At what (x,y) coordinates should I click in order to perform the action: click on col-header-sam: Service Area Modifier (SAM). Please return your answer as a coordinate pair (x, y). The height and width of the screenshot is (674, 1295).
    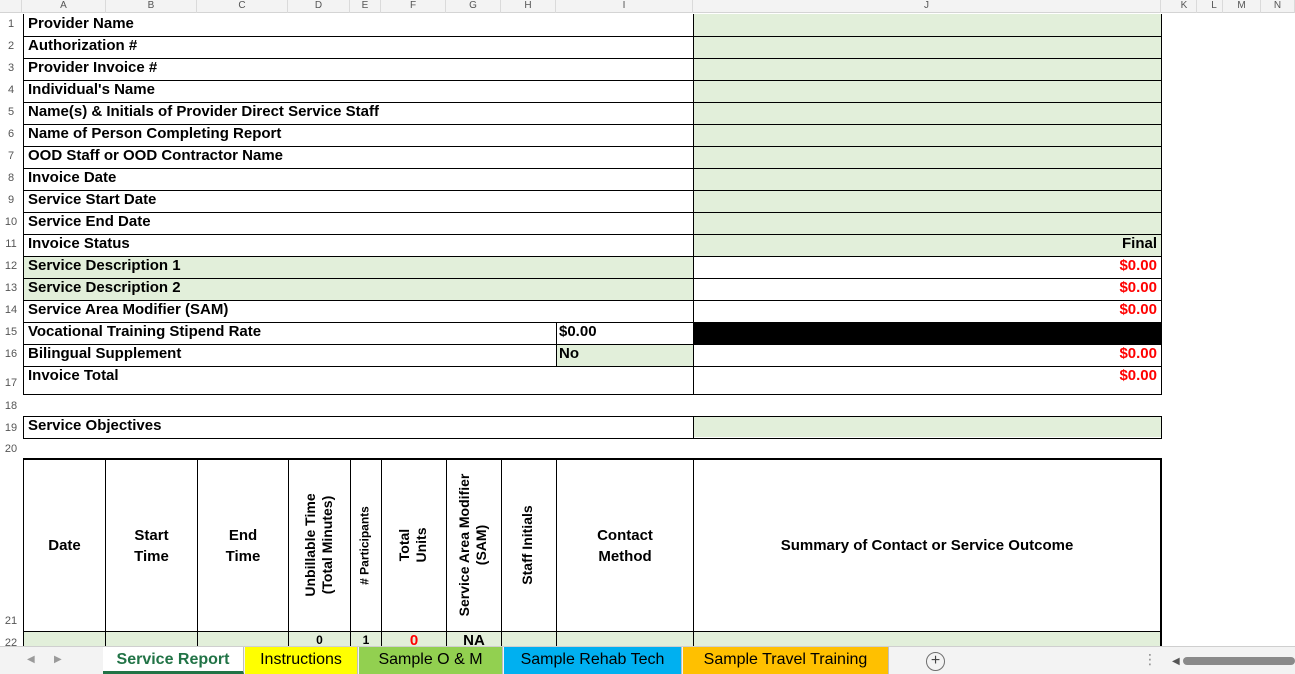
    Looking at the image, I should click on (473, 545).